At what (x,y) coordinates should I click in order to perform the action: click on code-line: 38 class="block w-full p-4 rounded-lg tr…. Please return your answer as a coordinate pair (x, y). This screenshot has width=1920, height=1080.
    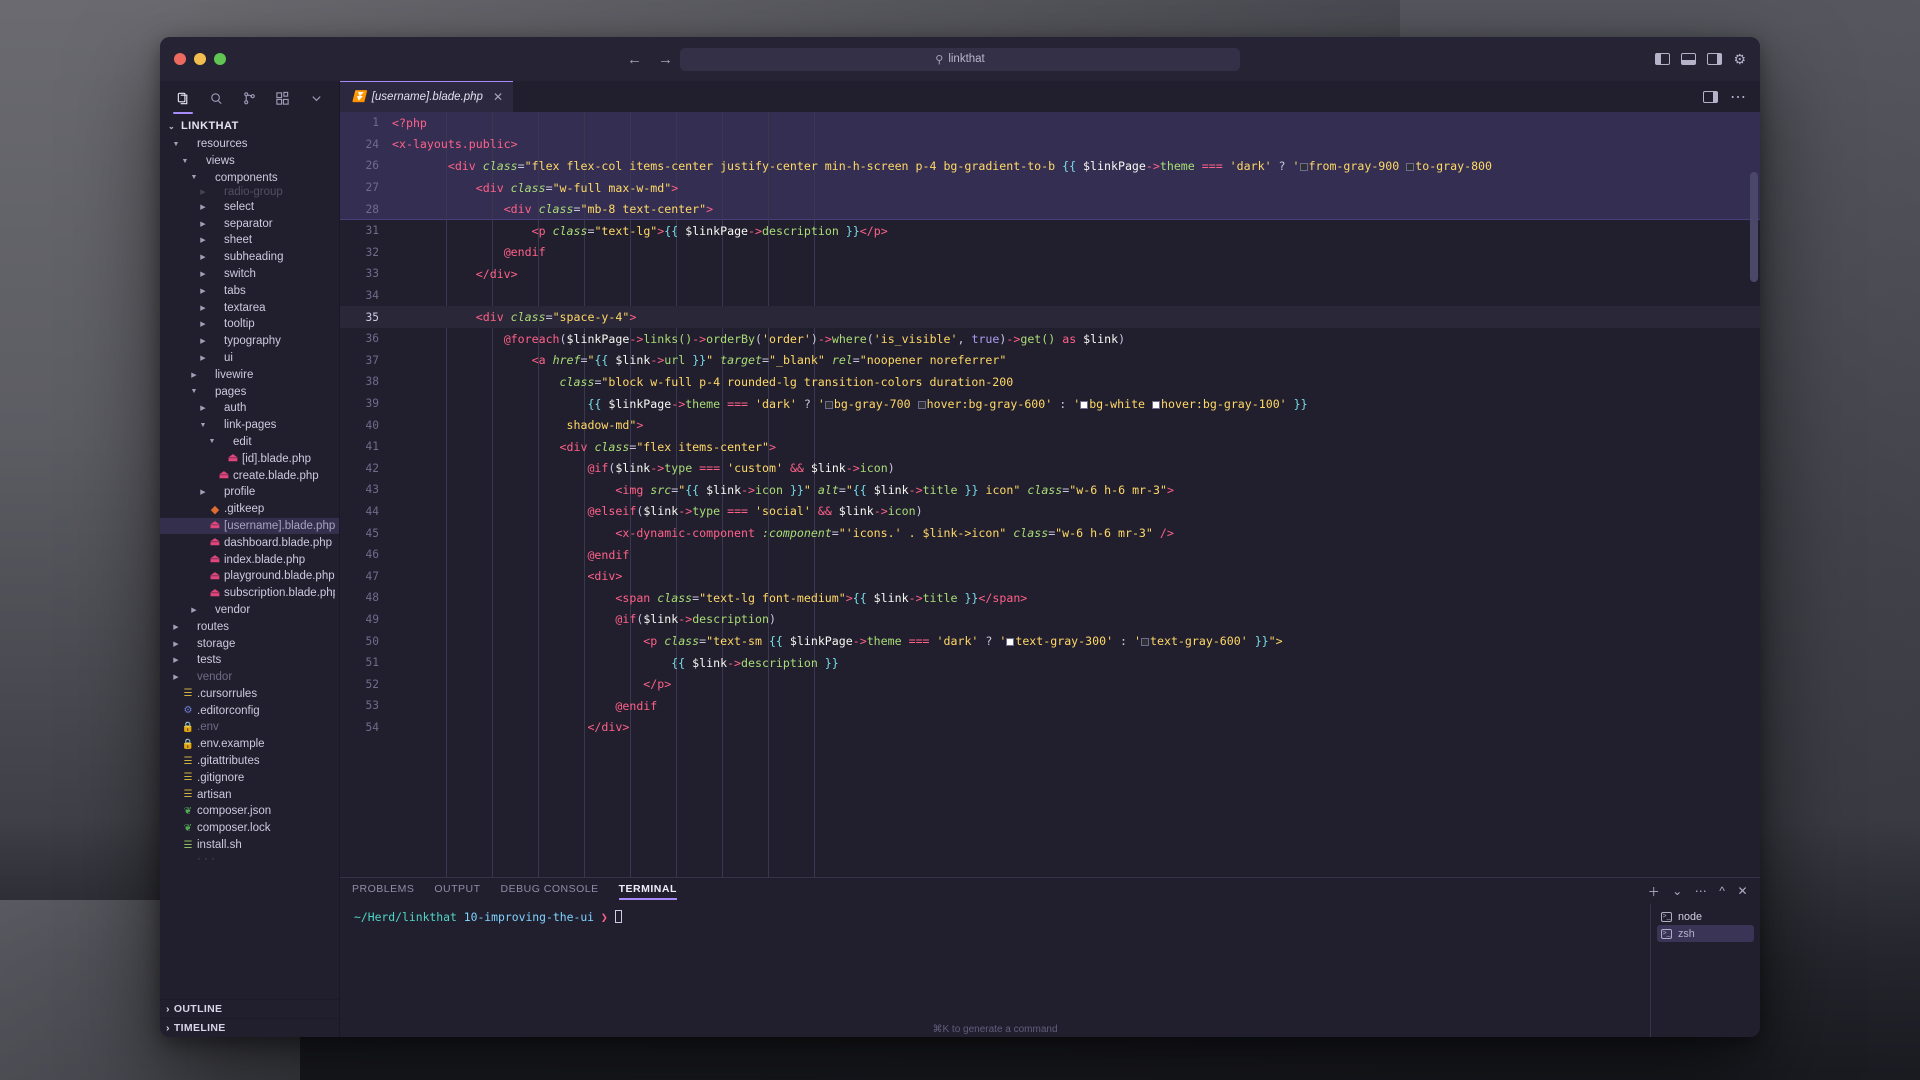
    Looking at the image, I should click on (1050, 382).